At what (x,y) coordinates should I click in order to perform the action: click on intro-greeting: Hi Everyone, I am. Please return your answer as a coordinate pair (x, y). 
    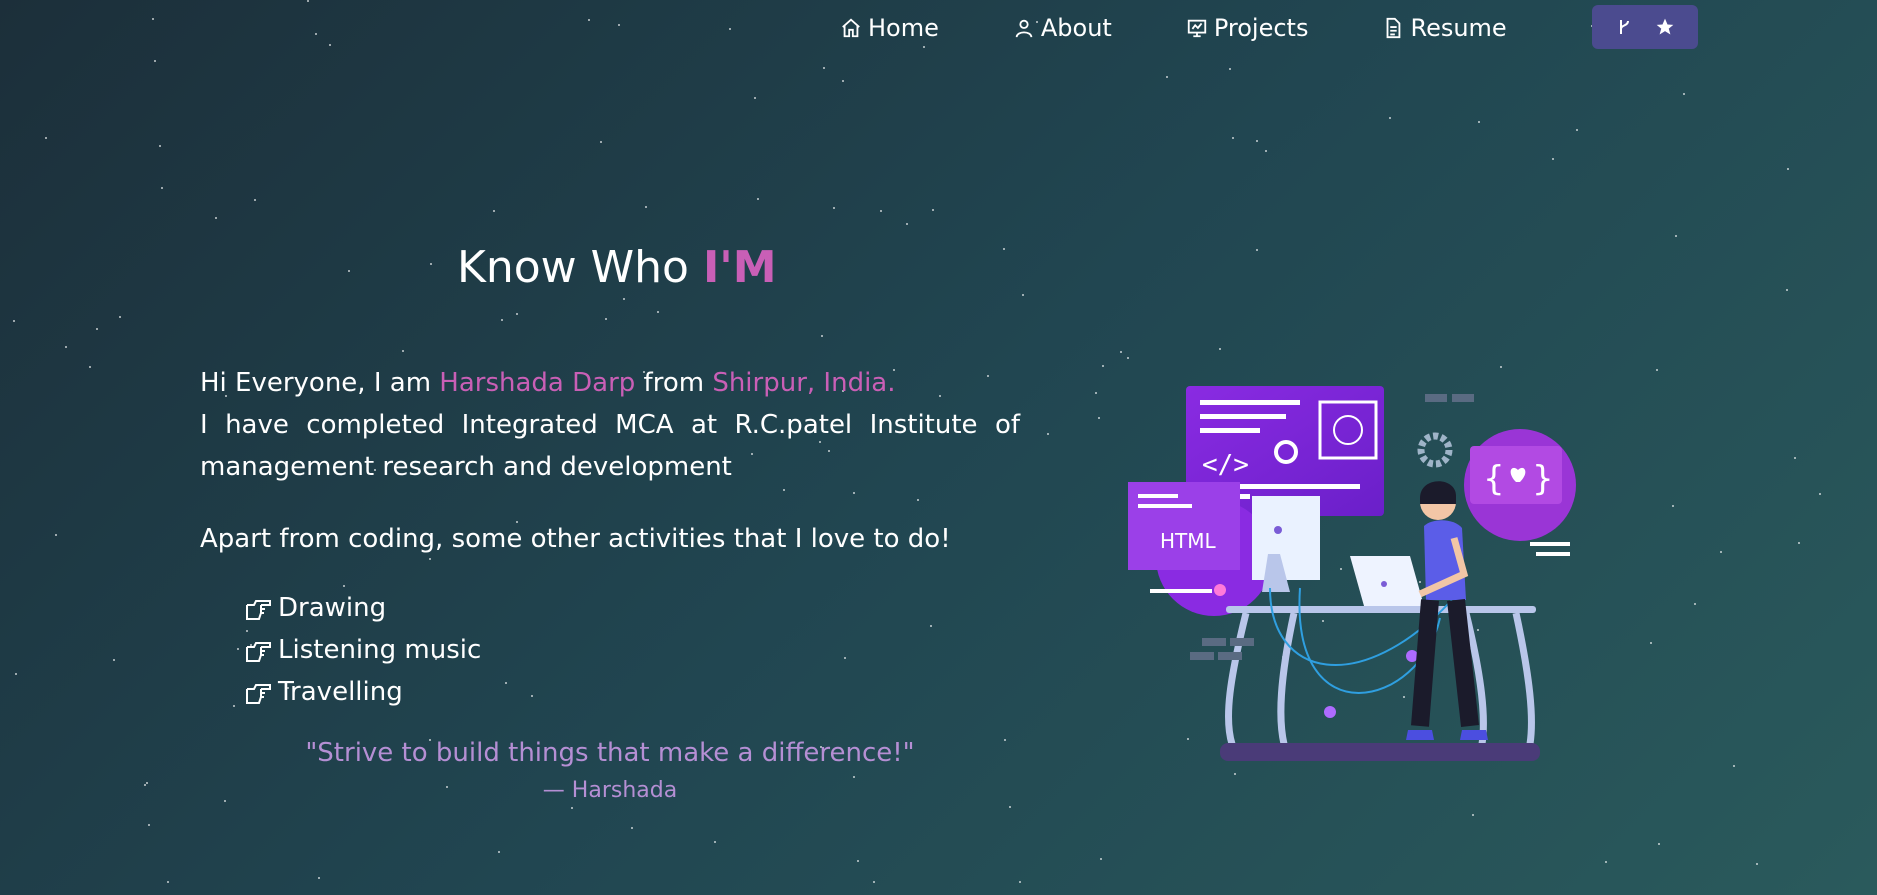
    Looking at the image, I should click on (320, 383).